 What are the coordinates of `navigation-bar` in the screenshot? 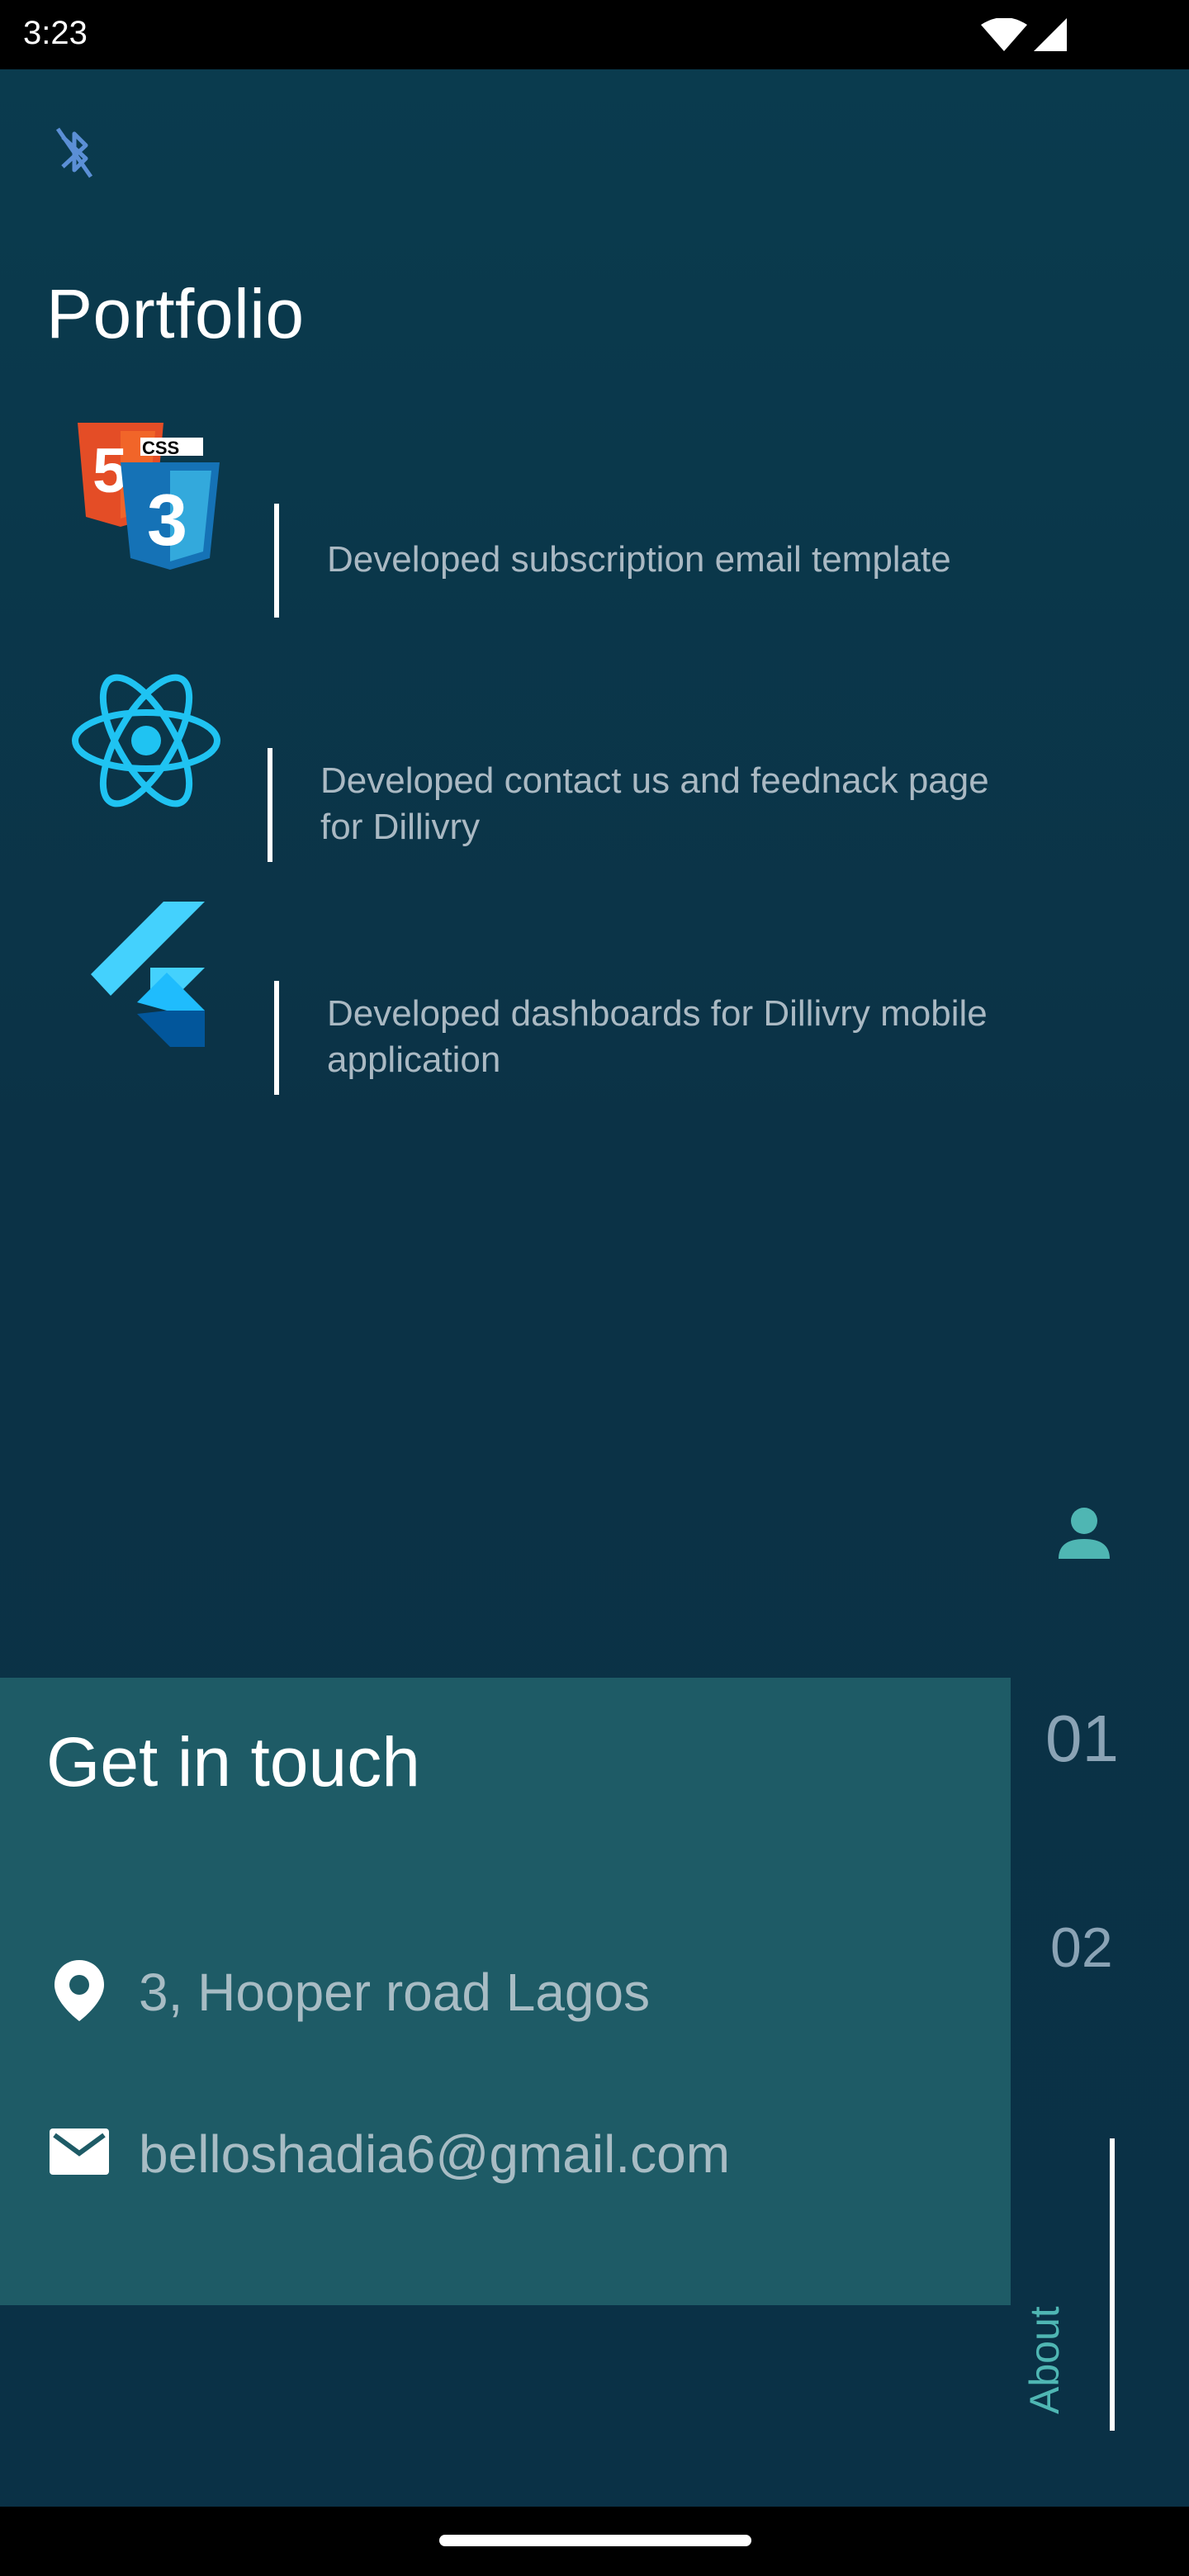 It's located at (594, 2541).